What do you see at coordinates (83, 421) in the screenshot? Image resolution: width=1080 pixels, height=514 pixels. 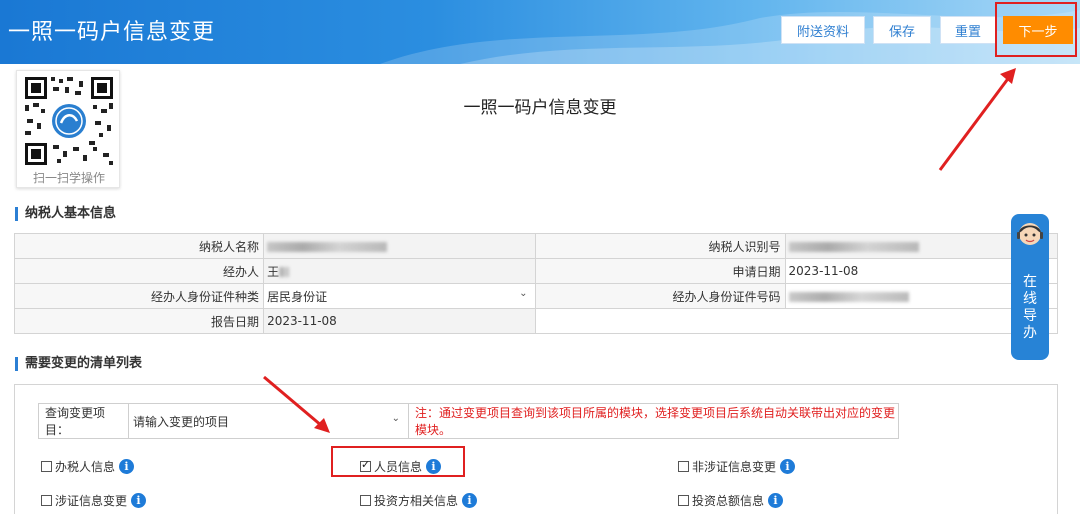 I see `query-label: 查询变更项目：` at bounding box center [83, 421].